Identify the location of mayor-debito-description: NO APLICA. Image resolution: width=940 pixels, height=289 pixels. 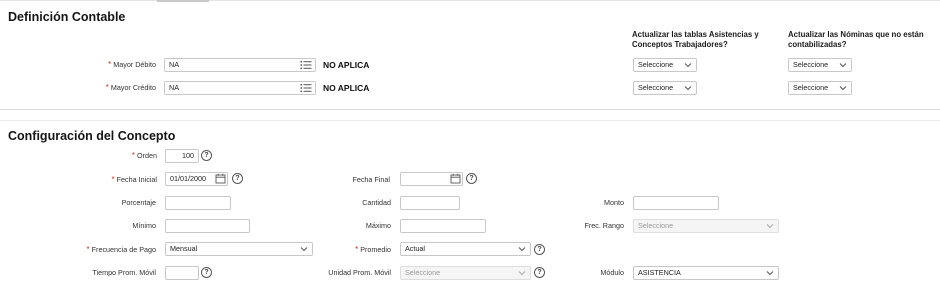
(346, 65).